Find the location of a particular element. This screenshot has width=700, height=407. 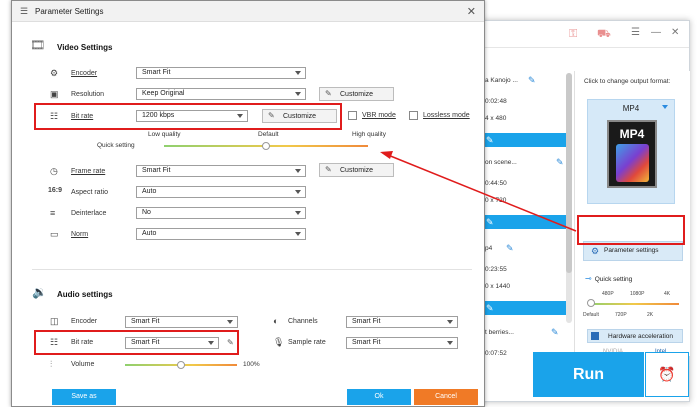

arrow-line is located at coordinates (482, 193).